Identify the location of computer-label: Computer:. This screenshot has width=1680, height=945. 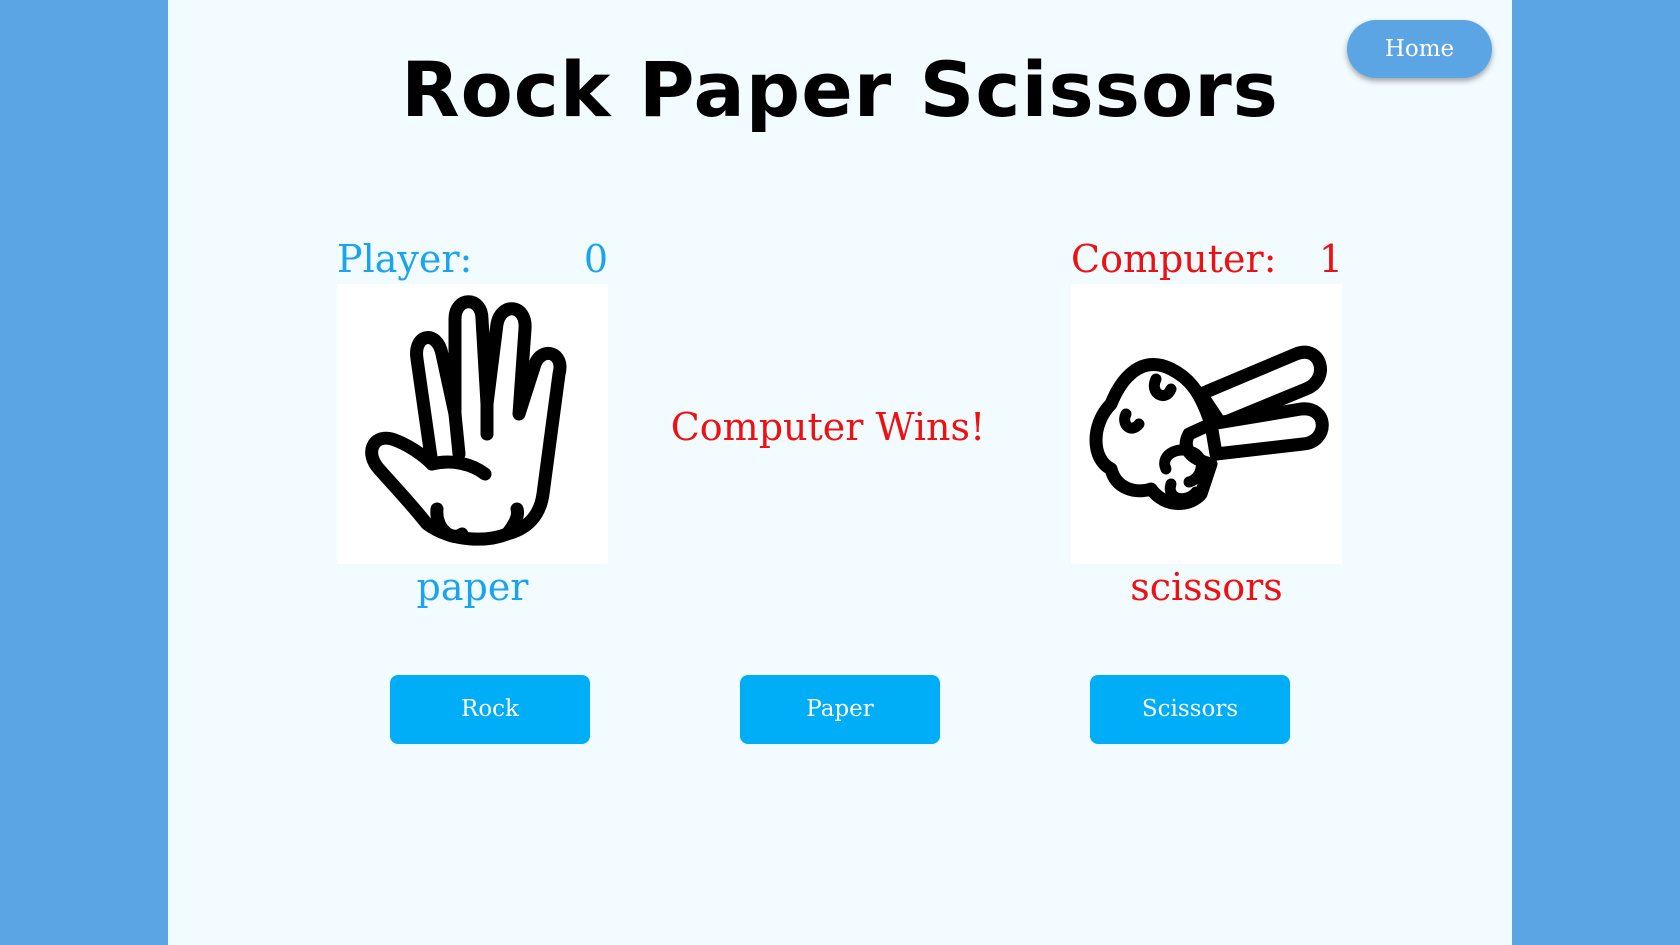
(1174, 259).